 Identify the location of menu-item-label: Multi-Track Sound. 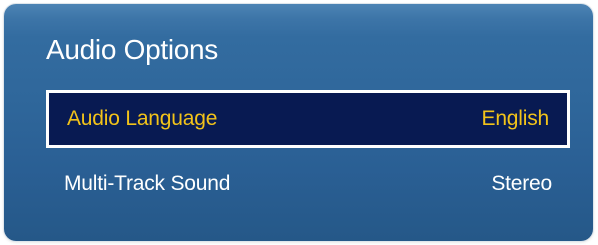
(147, 183).